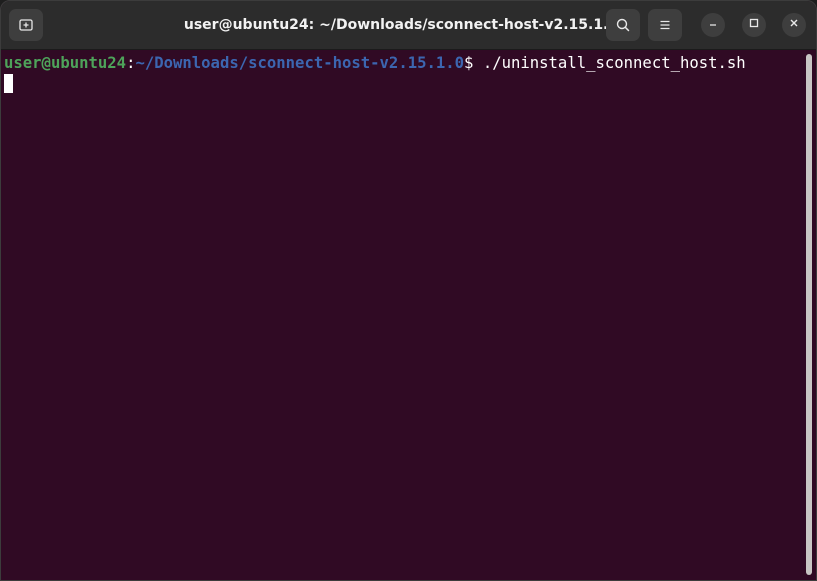 This screenshot has height=581, width=817. I want to click on maximize-icon, so click(754, 25).